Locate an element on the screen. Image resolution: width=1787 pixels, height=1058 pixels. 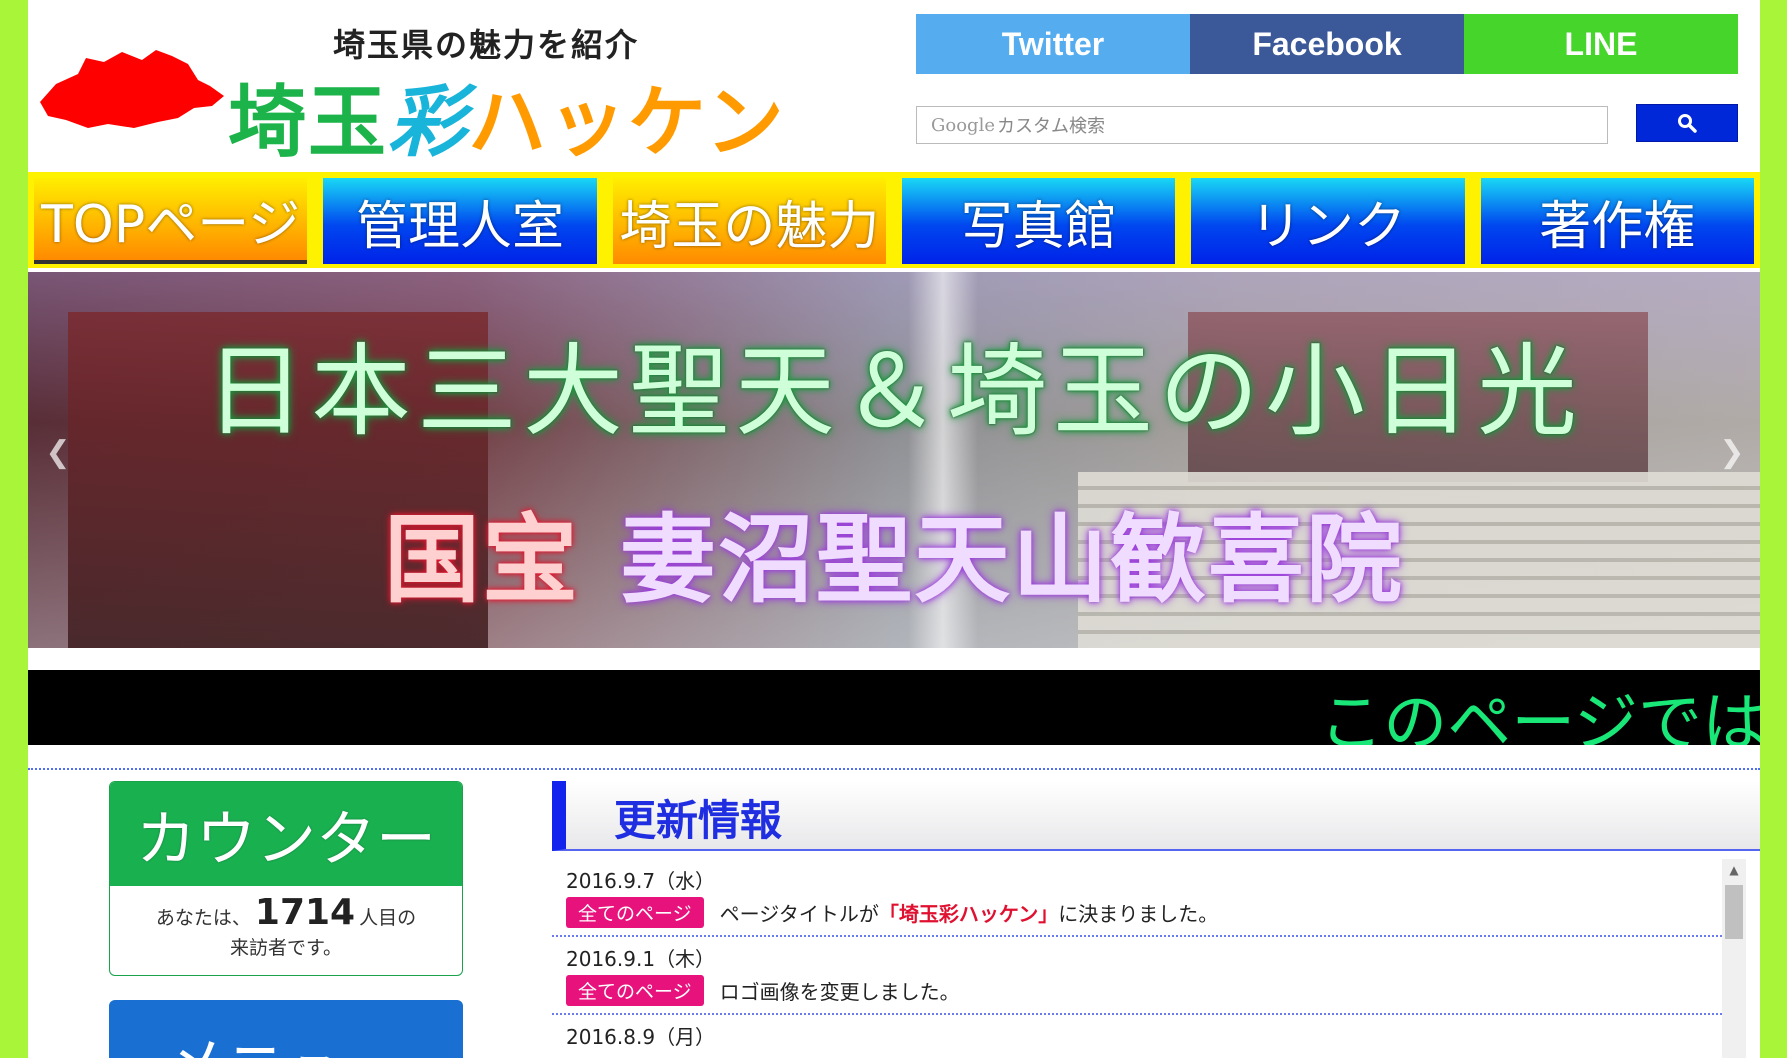
updates-scrollbar: ▲ is located at coordinates (1734, 958).